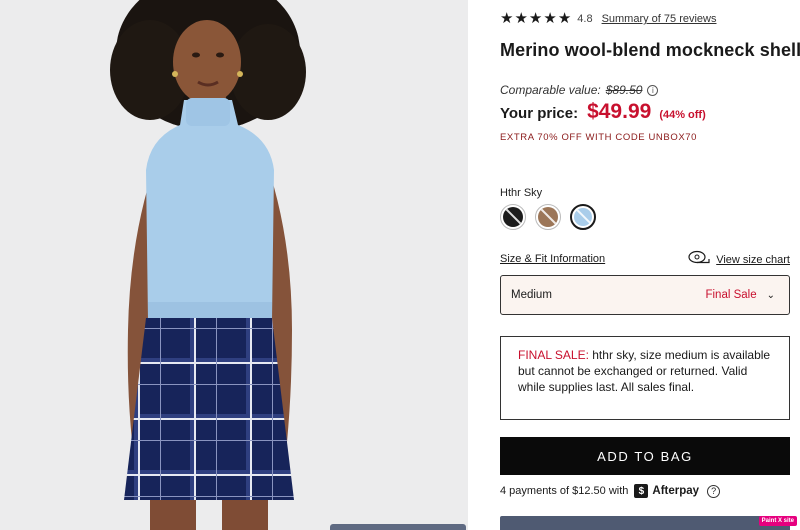  Describe the element at coordinates (521, 193) in the screenshot. I see `selected-color-name: Hthr Sky` at that location.